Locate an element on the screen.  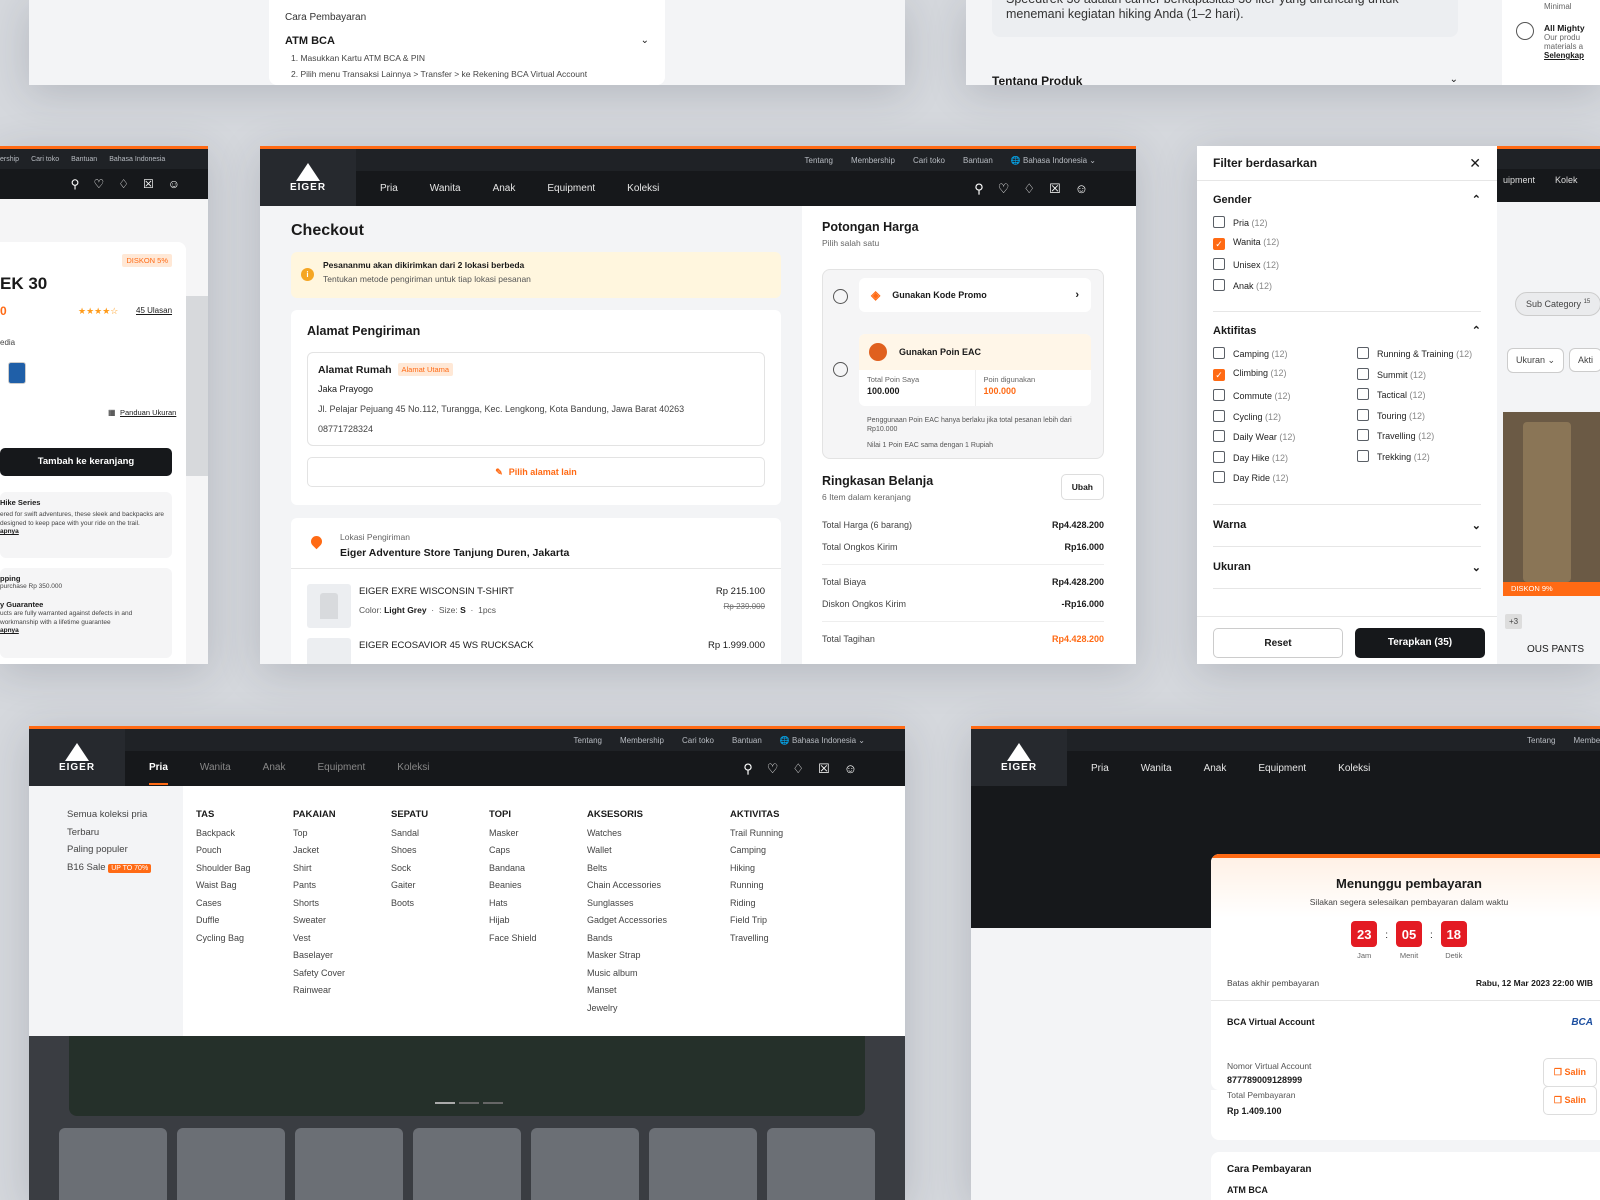
megamenu-link: Sandal is located at coordinates (409, 834).